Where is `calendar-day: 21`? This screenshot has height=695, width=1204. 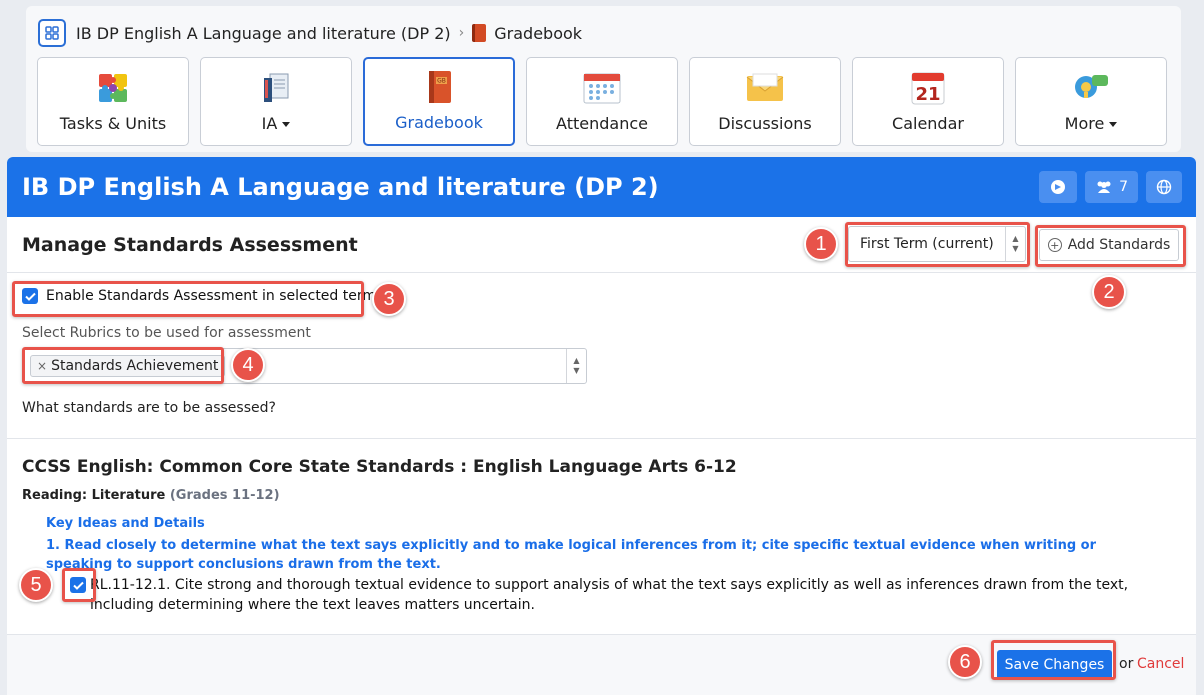 calendar-day: 21 is located at coordinates (927, 94).